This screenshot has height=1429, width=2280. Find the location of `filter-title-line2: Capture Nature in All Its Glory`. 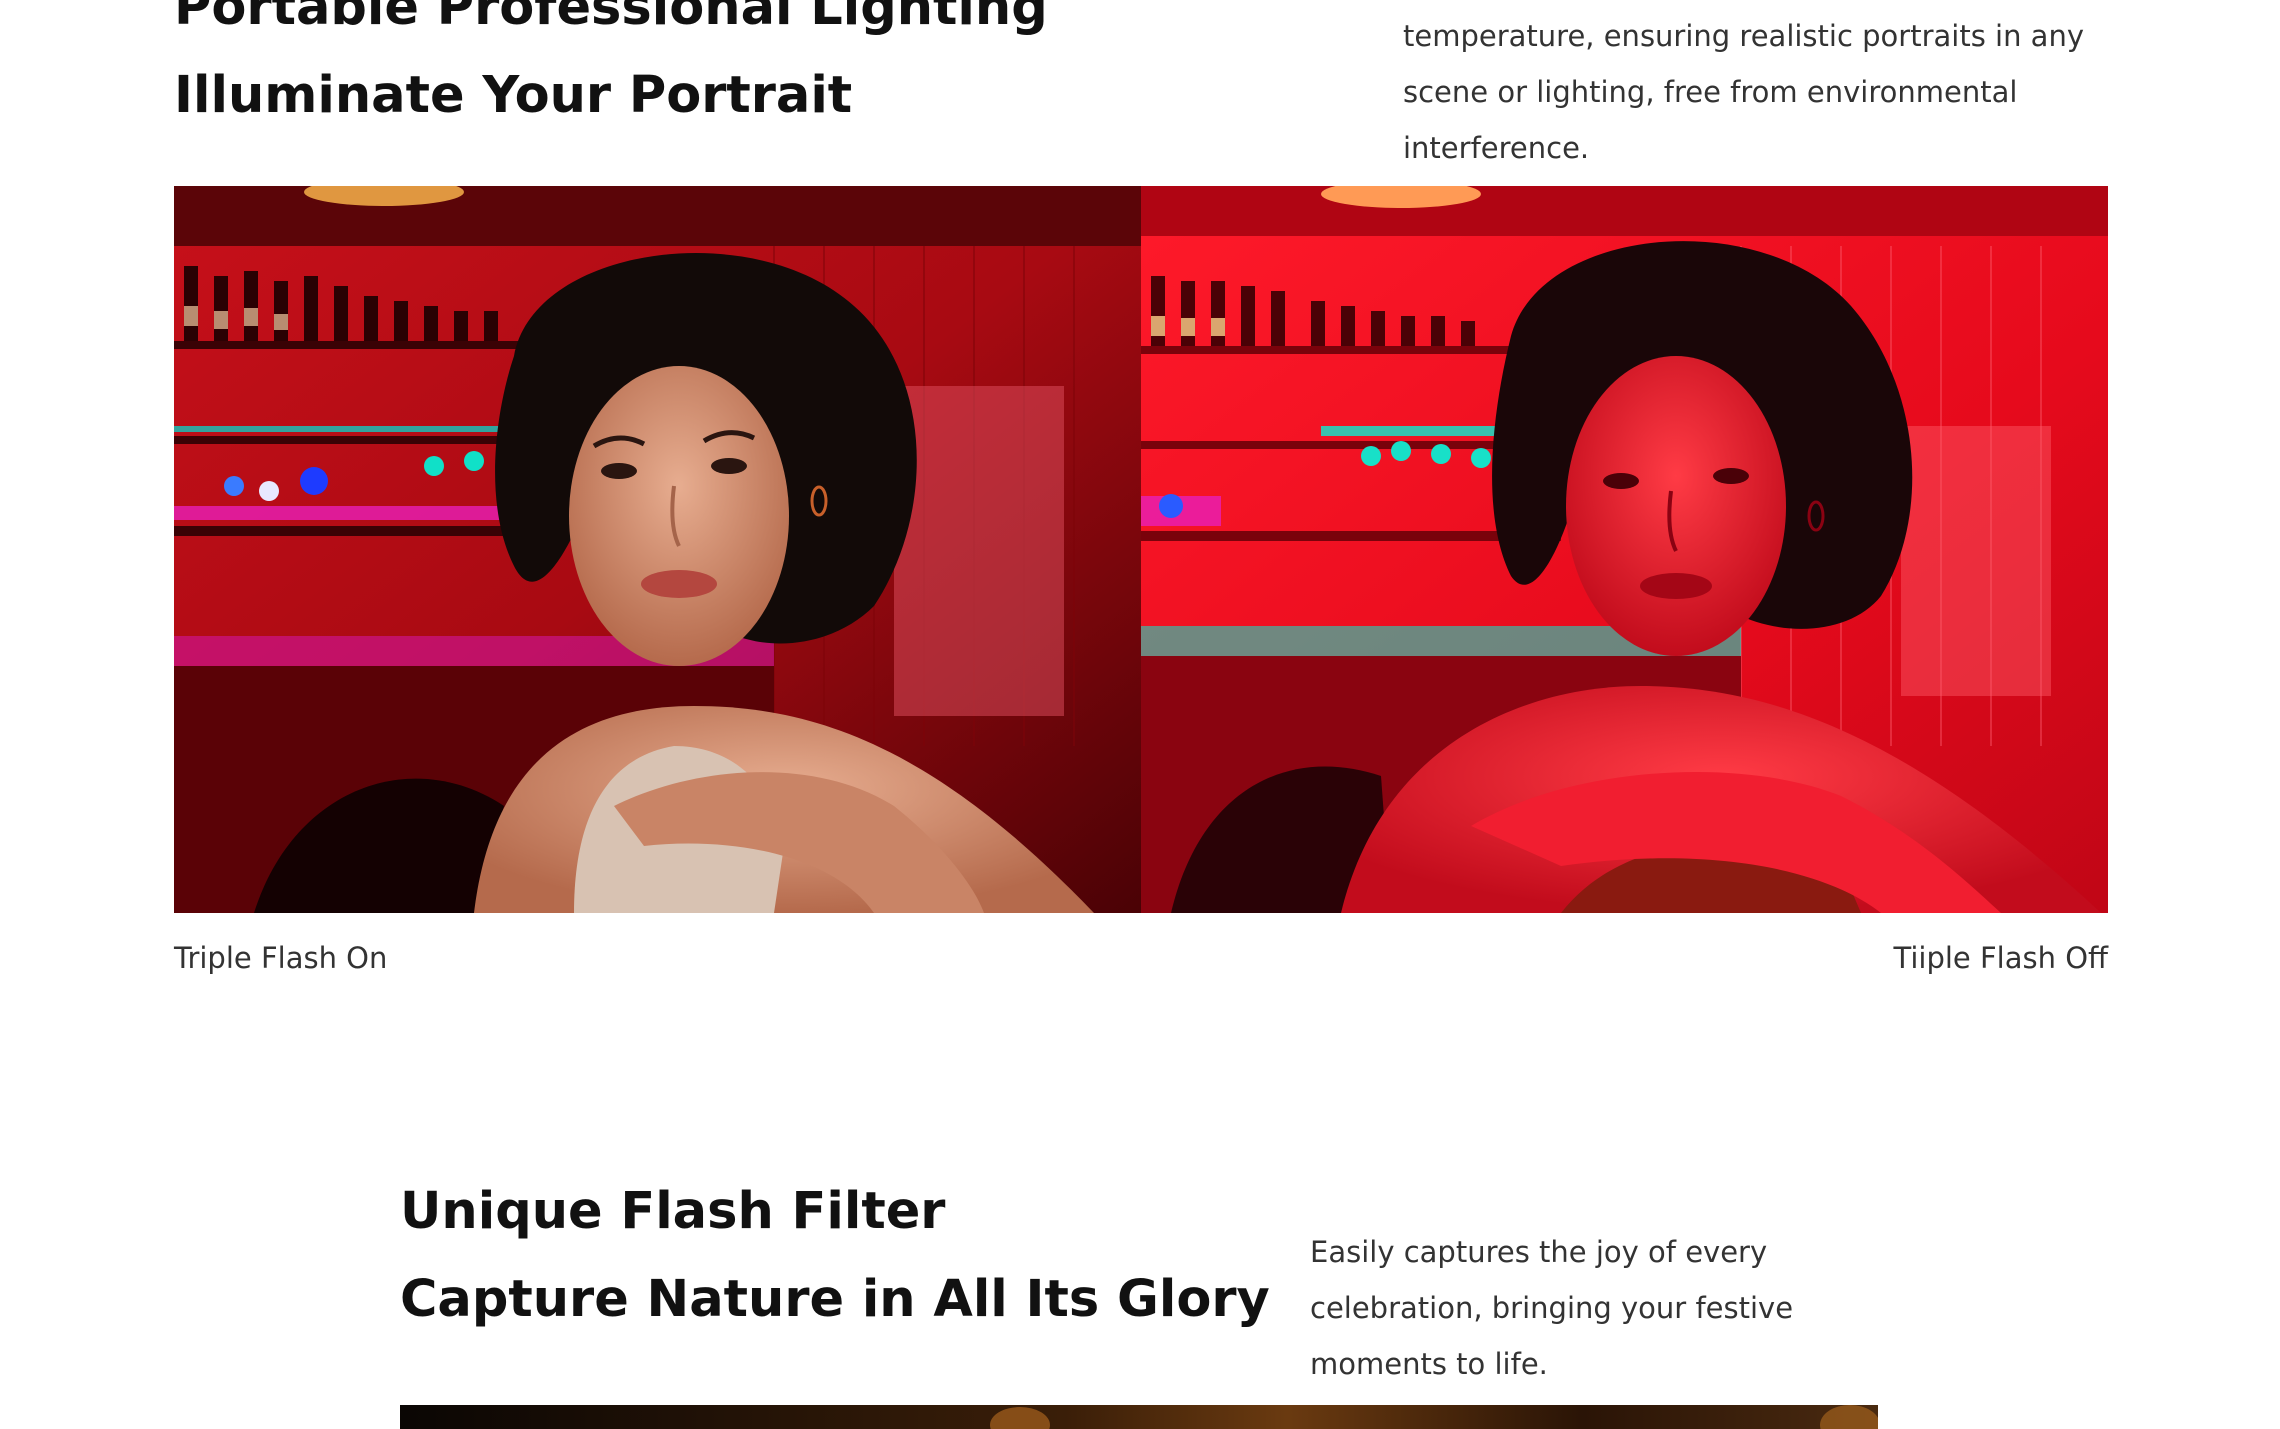

filter-title-line2: Capture Nature in All Its Glory is located at coordinates (835, 1299).